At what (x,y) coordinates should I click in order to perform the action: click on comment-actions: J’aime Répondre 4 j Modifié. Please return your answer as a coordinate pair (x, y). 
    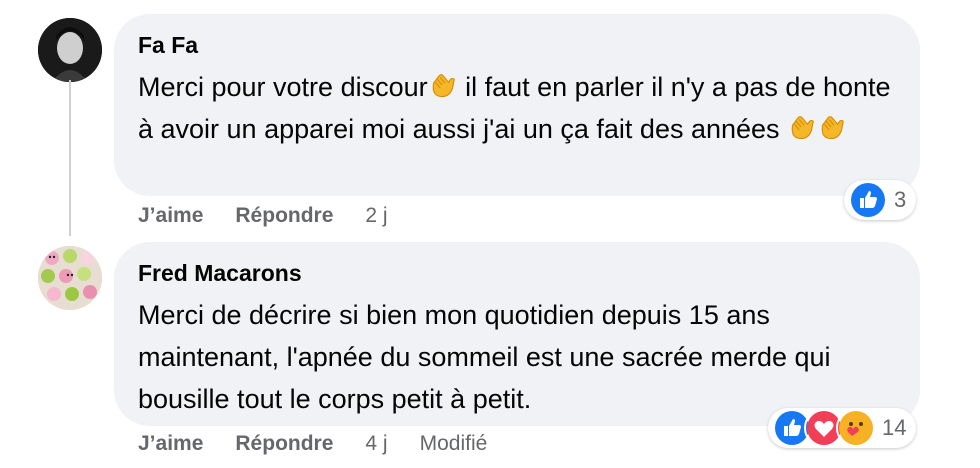
    Looking at the image, I should click on (328, 444).